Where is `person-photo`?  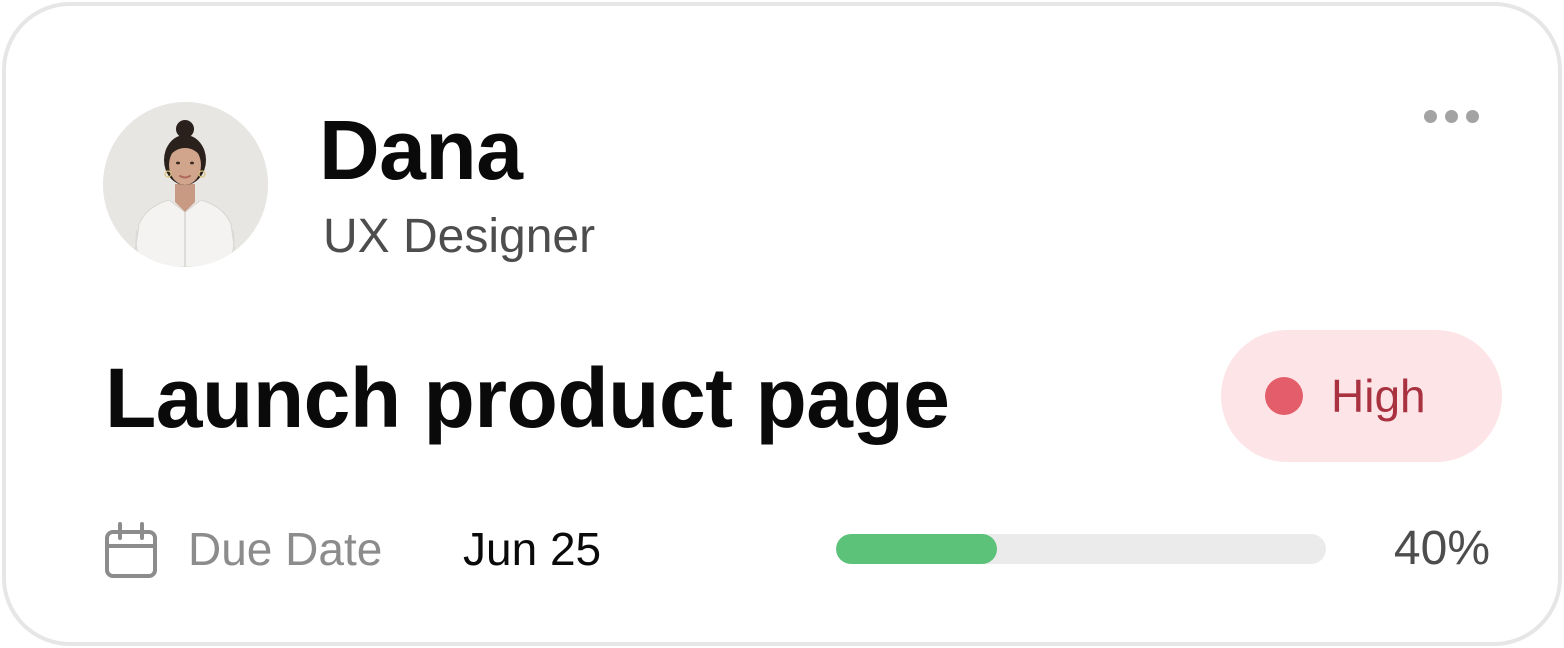
person-photo is located at coordinates (185, 184).